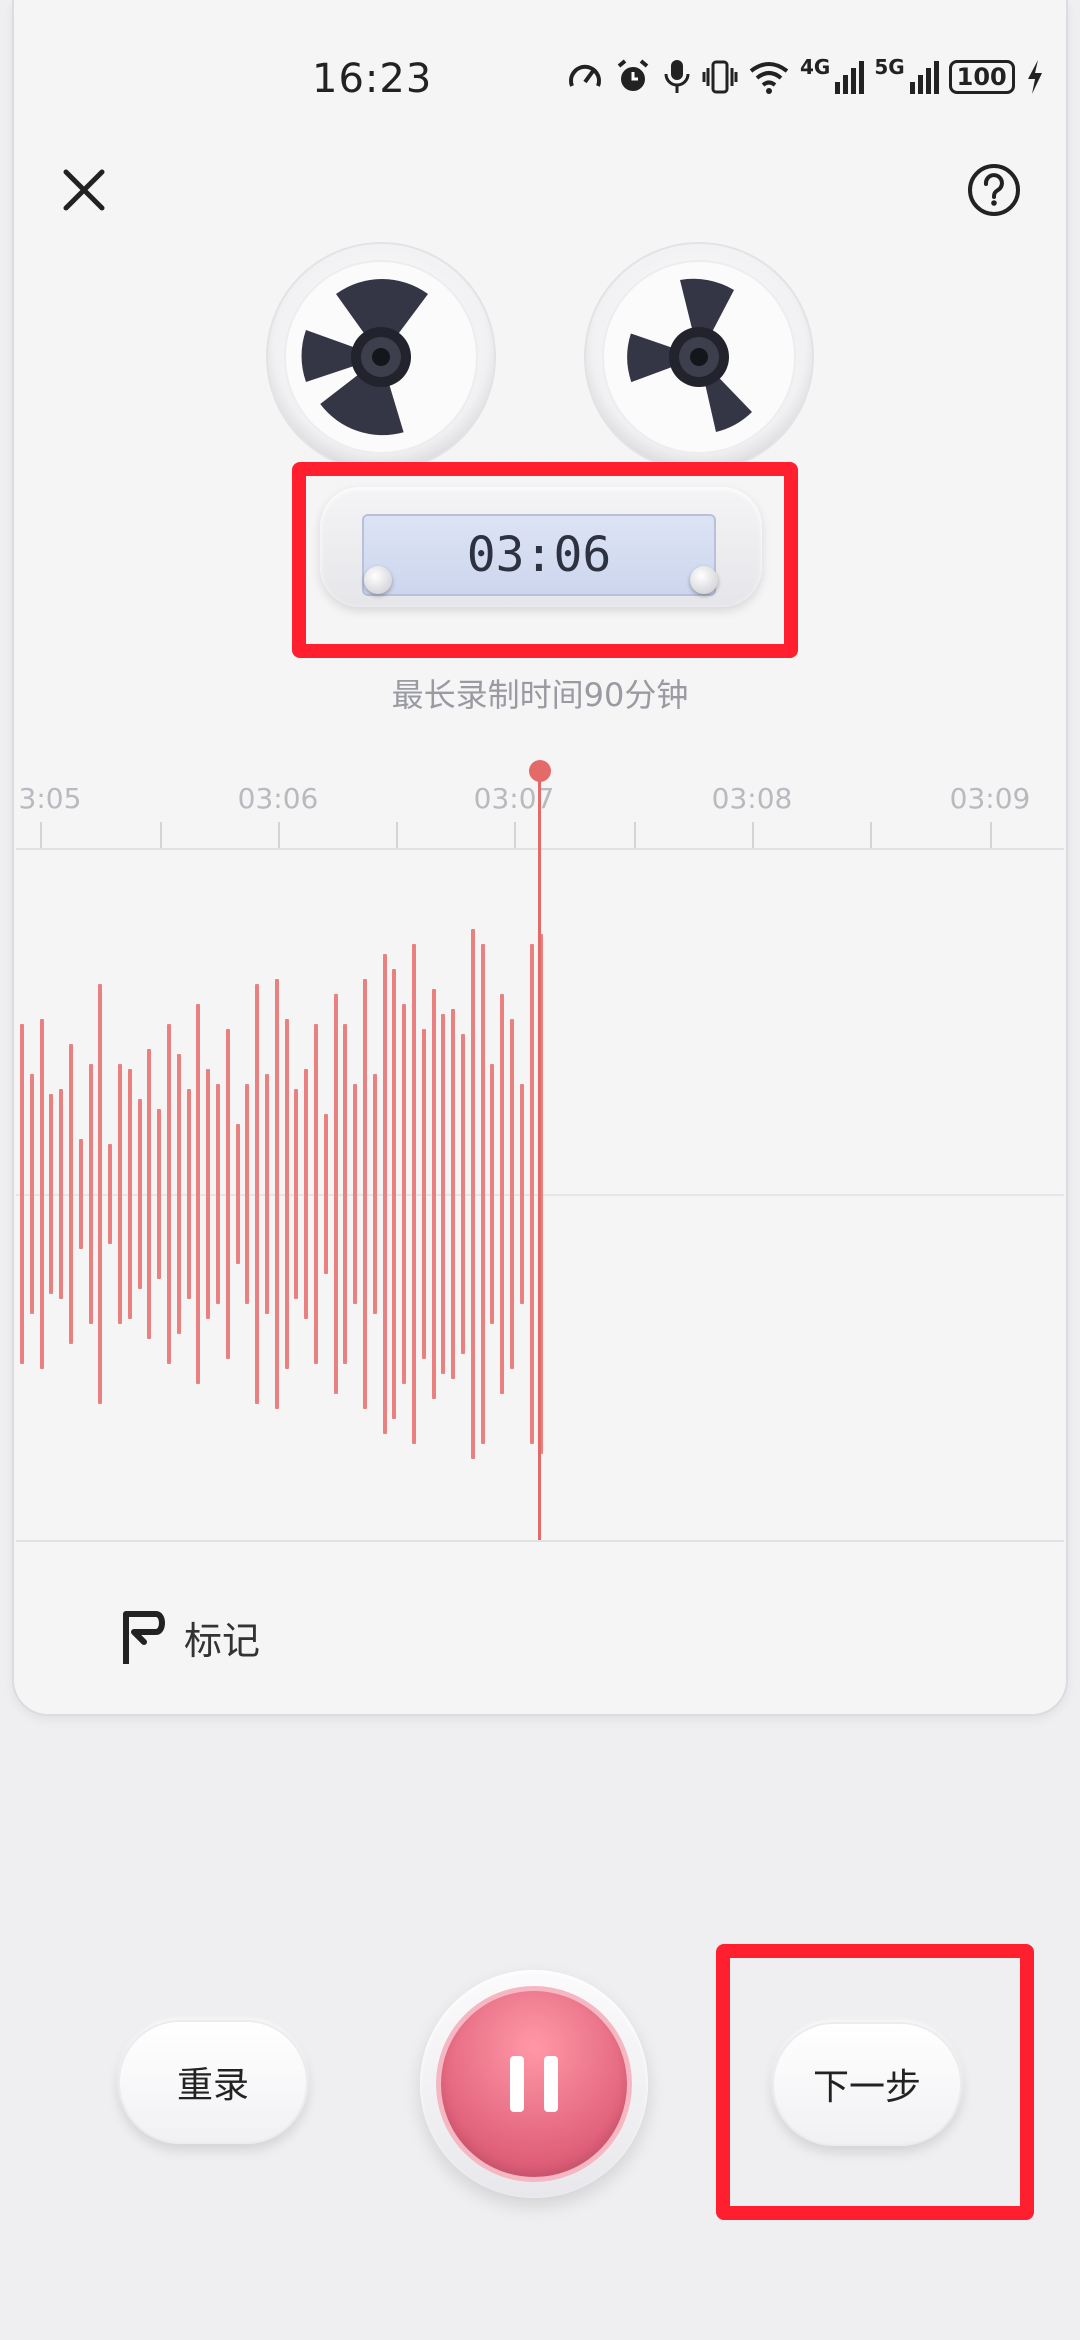  What do you see at coordinates (990, 798) in the screenshot?
I see `timeline-label: 03:09` at bounding box center [990, 798].